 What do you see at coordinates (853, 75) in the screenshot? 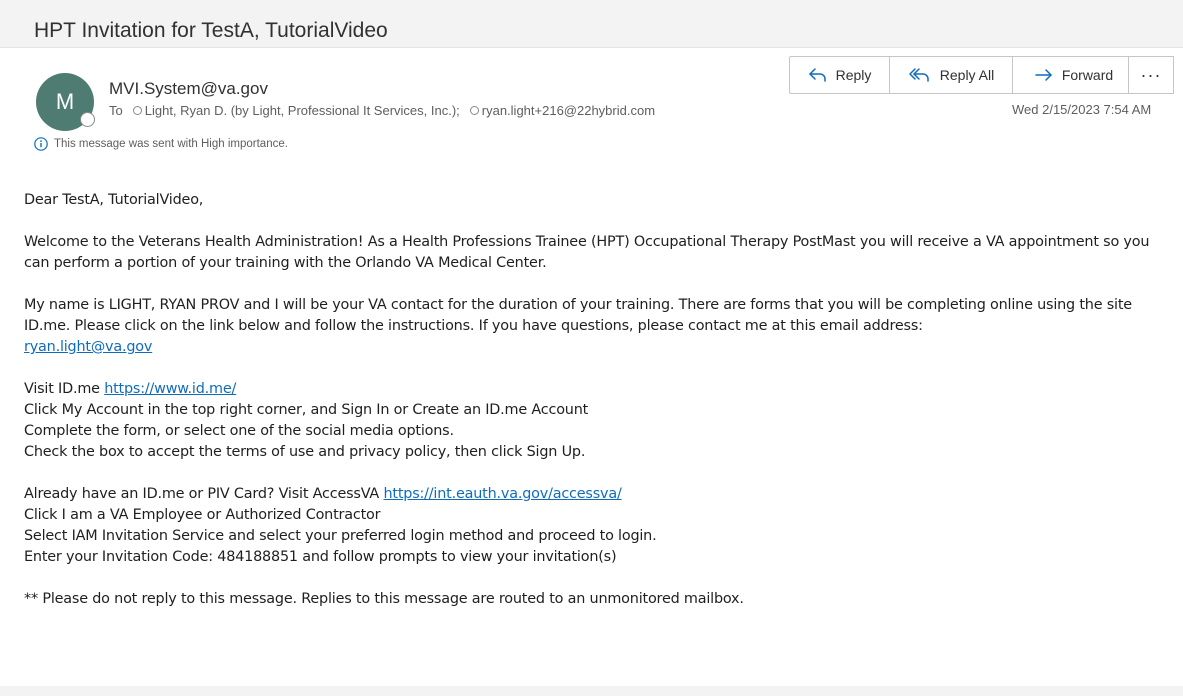
I see `reply-label: Reply` at bounding box center [853, 75].